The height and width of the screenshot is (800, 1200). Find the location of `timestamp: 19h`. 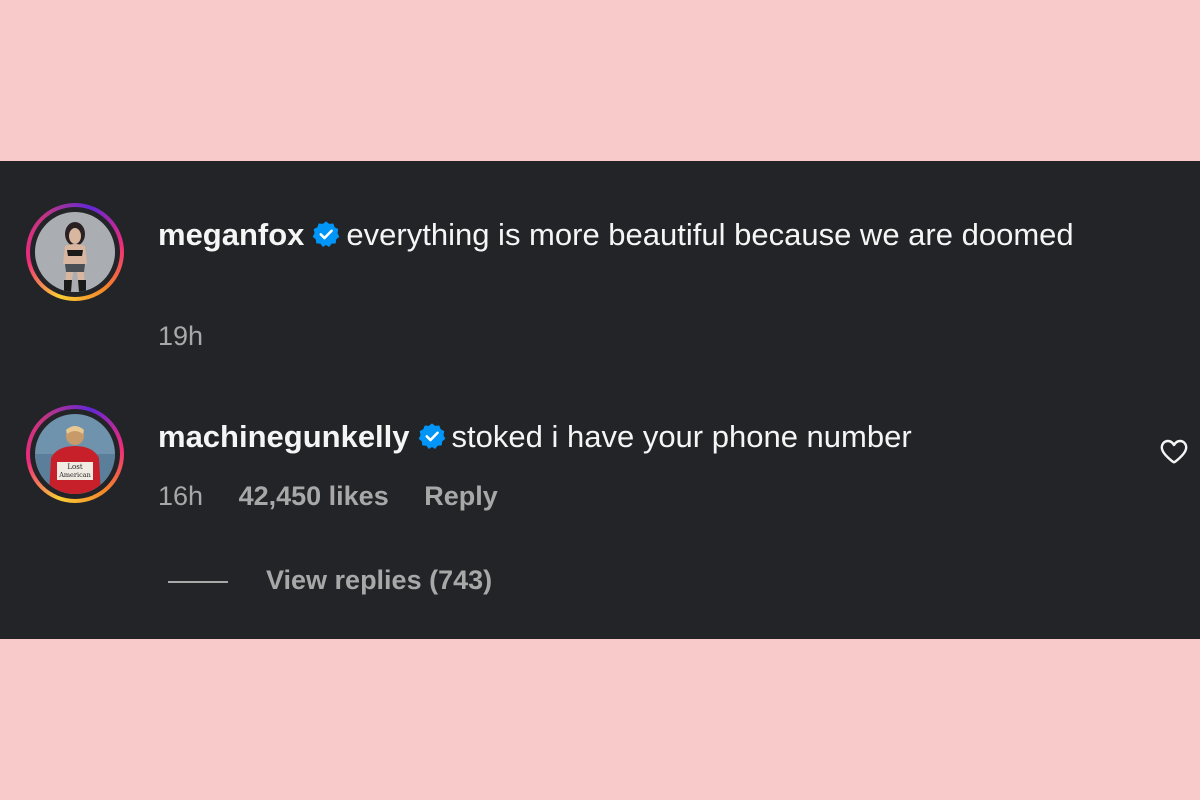

timestamp: 19h is located at coordinates (181, 336).